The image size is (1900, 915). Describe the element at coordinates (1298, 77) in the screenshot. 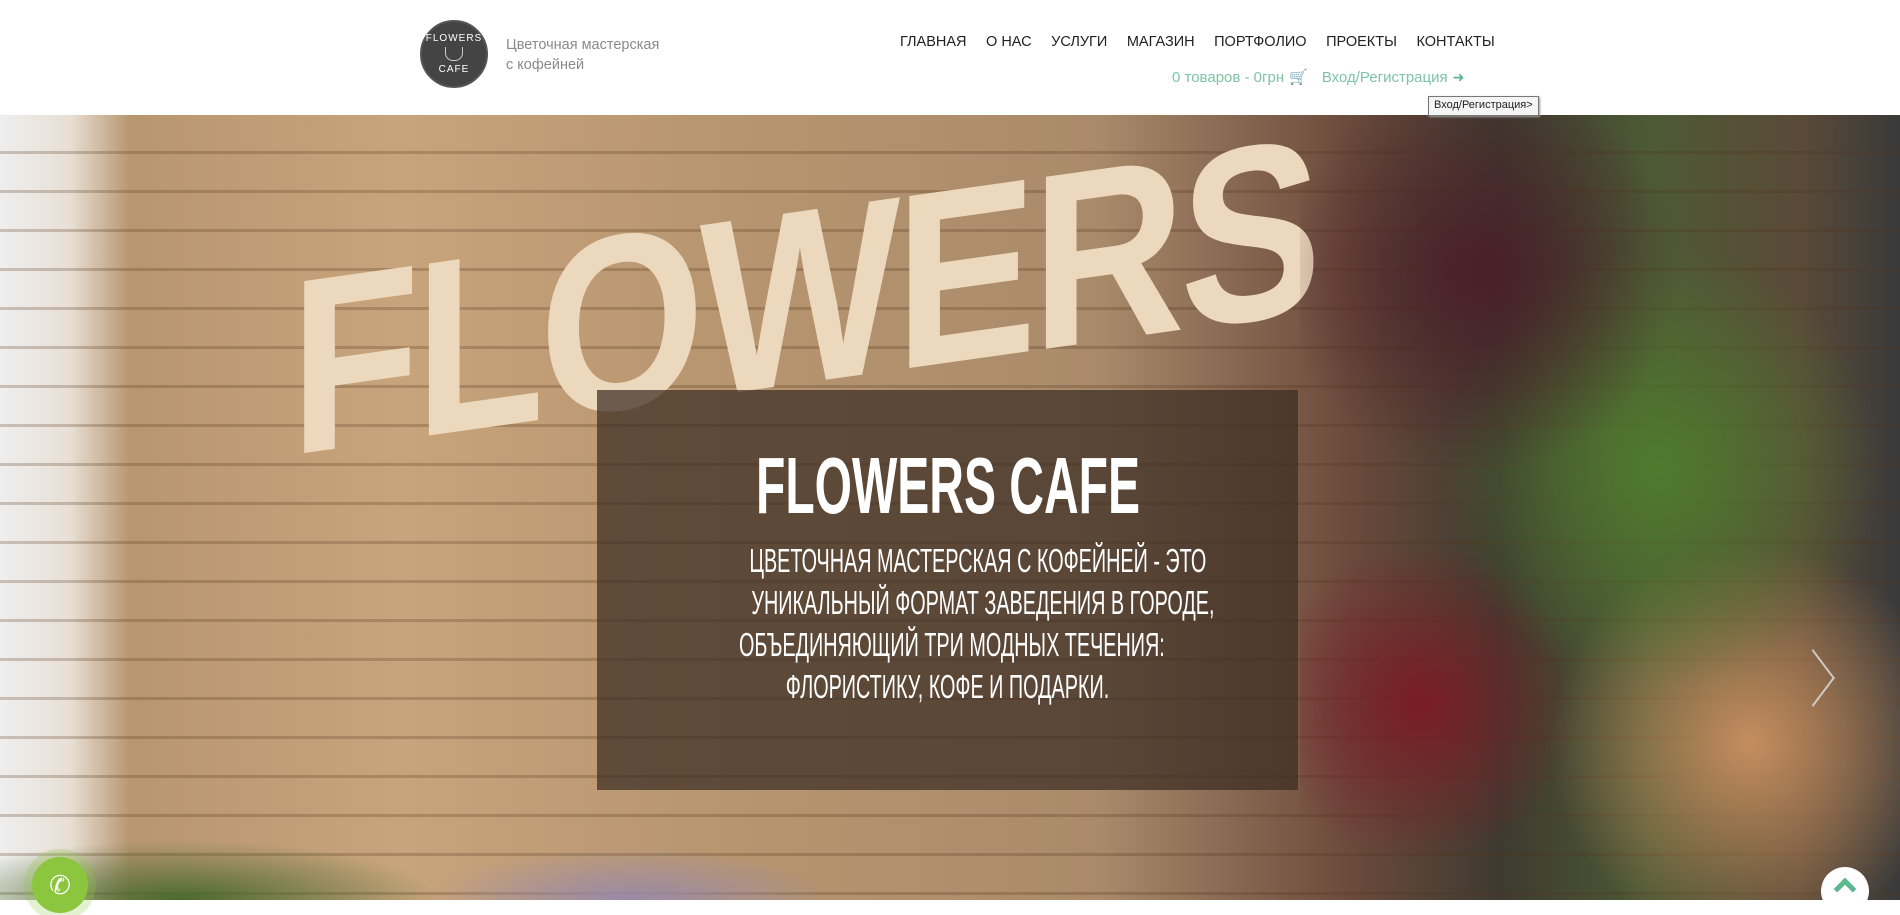

I see `shopping-cart-icon: 🛒` at that location.